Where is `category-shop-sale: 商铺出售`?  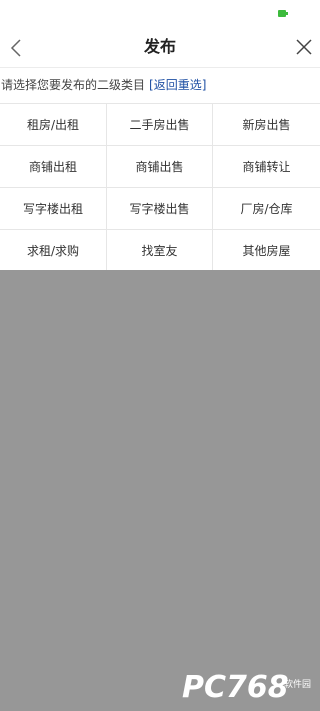 category-shop-sale: 商铺出售 is located at coordinates (160, 167).